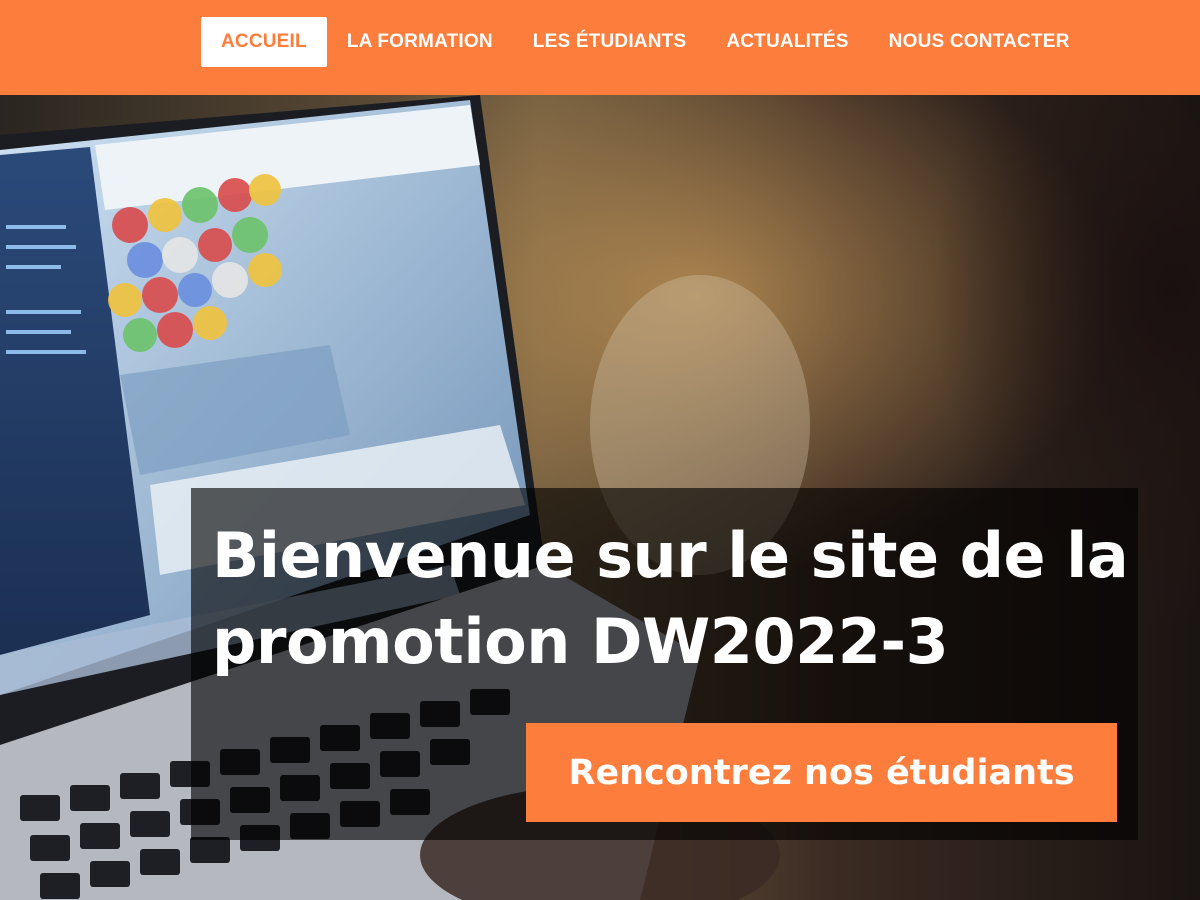  Describe the element at coordinates (264, 42) in the screenshot. I see `nav-item-accueil: ACCUEIL` at that location.